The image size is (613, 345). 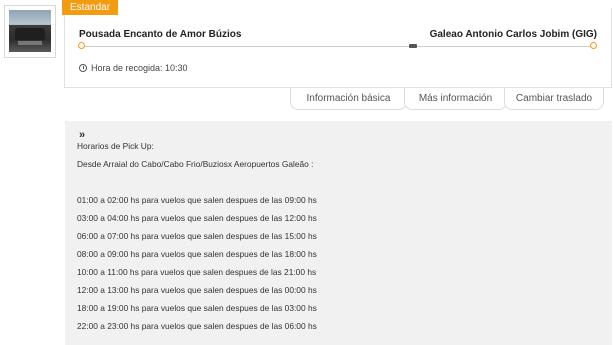 What do you see at coordinates (115, 146) in the screenshot?
I see `info-heading: Horarios de Pick Up:` at bounding box center [115, 146].